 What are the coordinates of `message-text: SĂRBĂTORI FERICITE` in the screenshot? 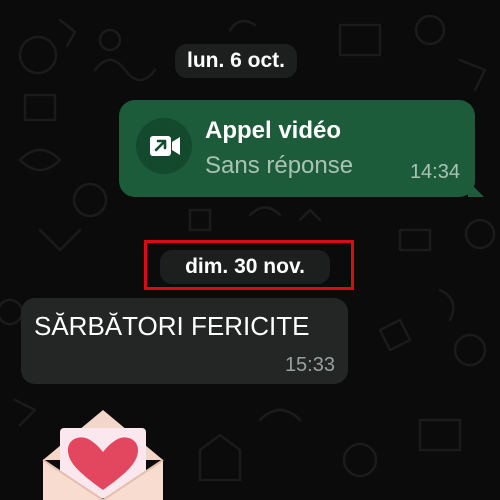 It's located at (172, 326).